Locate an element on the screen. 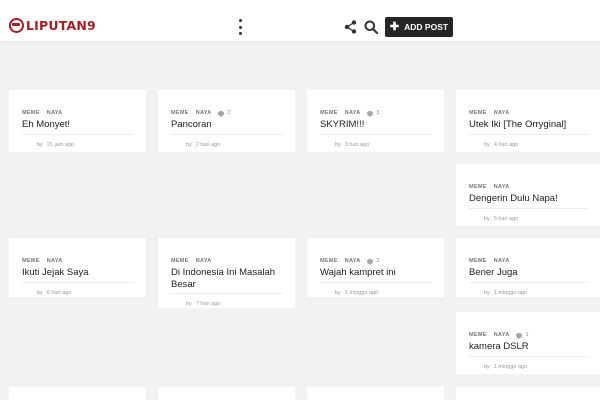 This screenshot has width=600, height=400. share-icon is located at coordinates (350, 27).